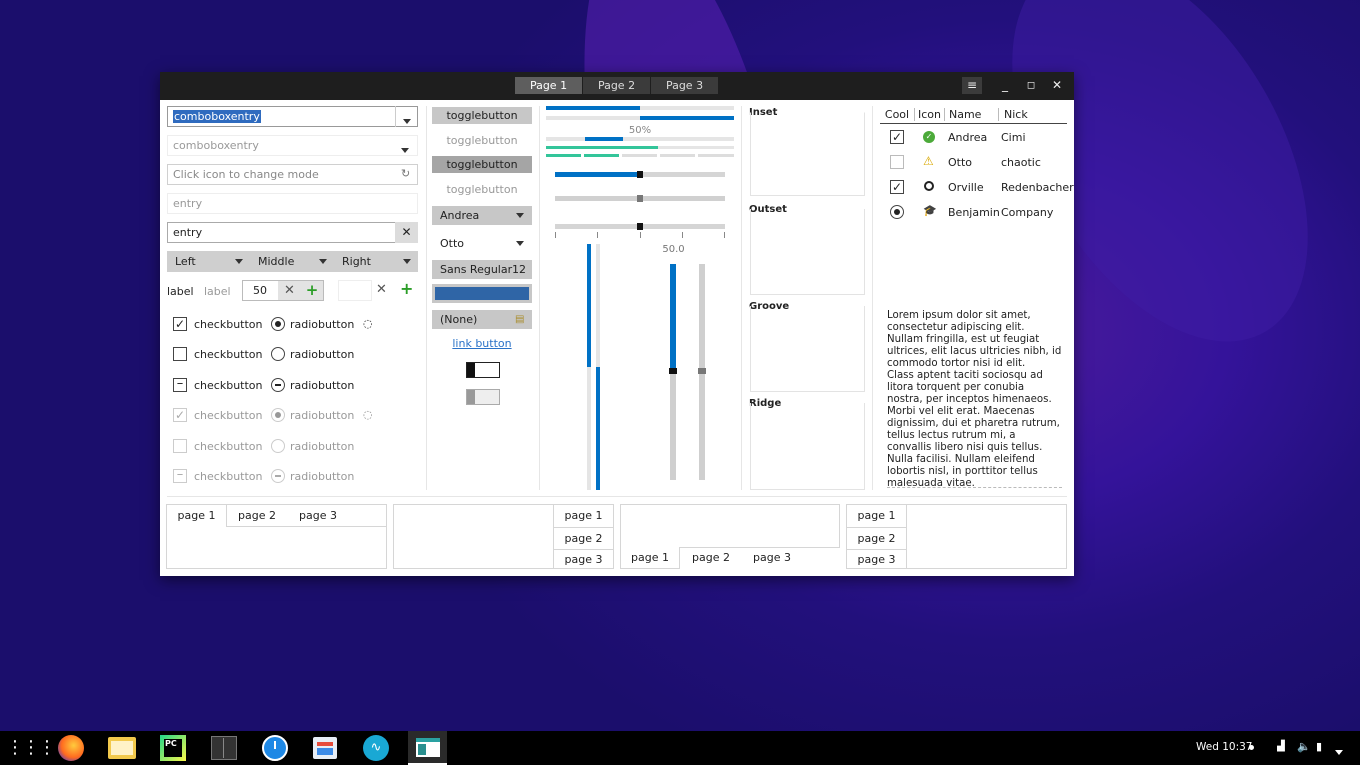 The image size is (1360, 765). Describe the element at coordinates (180, 384) in the screenshot. I see `checkbutton-mixed: –` at that location.